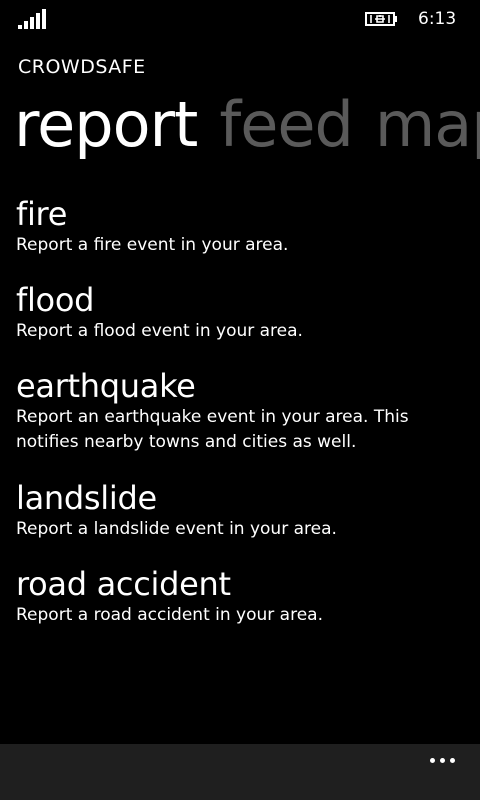  I want to click on signal-strength-icon, so click(32, 19).